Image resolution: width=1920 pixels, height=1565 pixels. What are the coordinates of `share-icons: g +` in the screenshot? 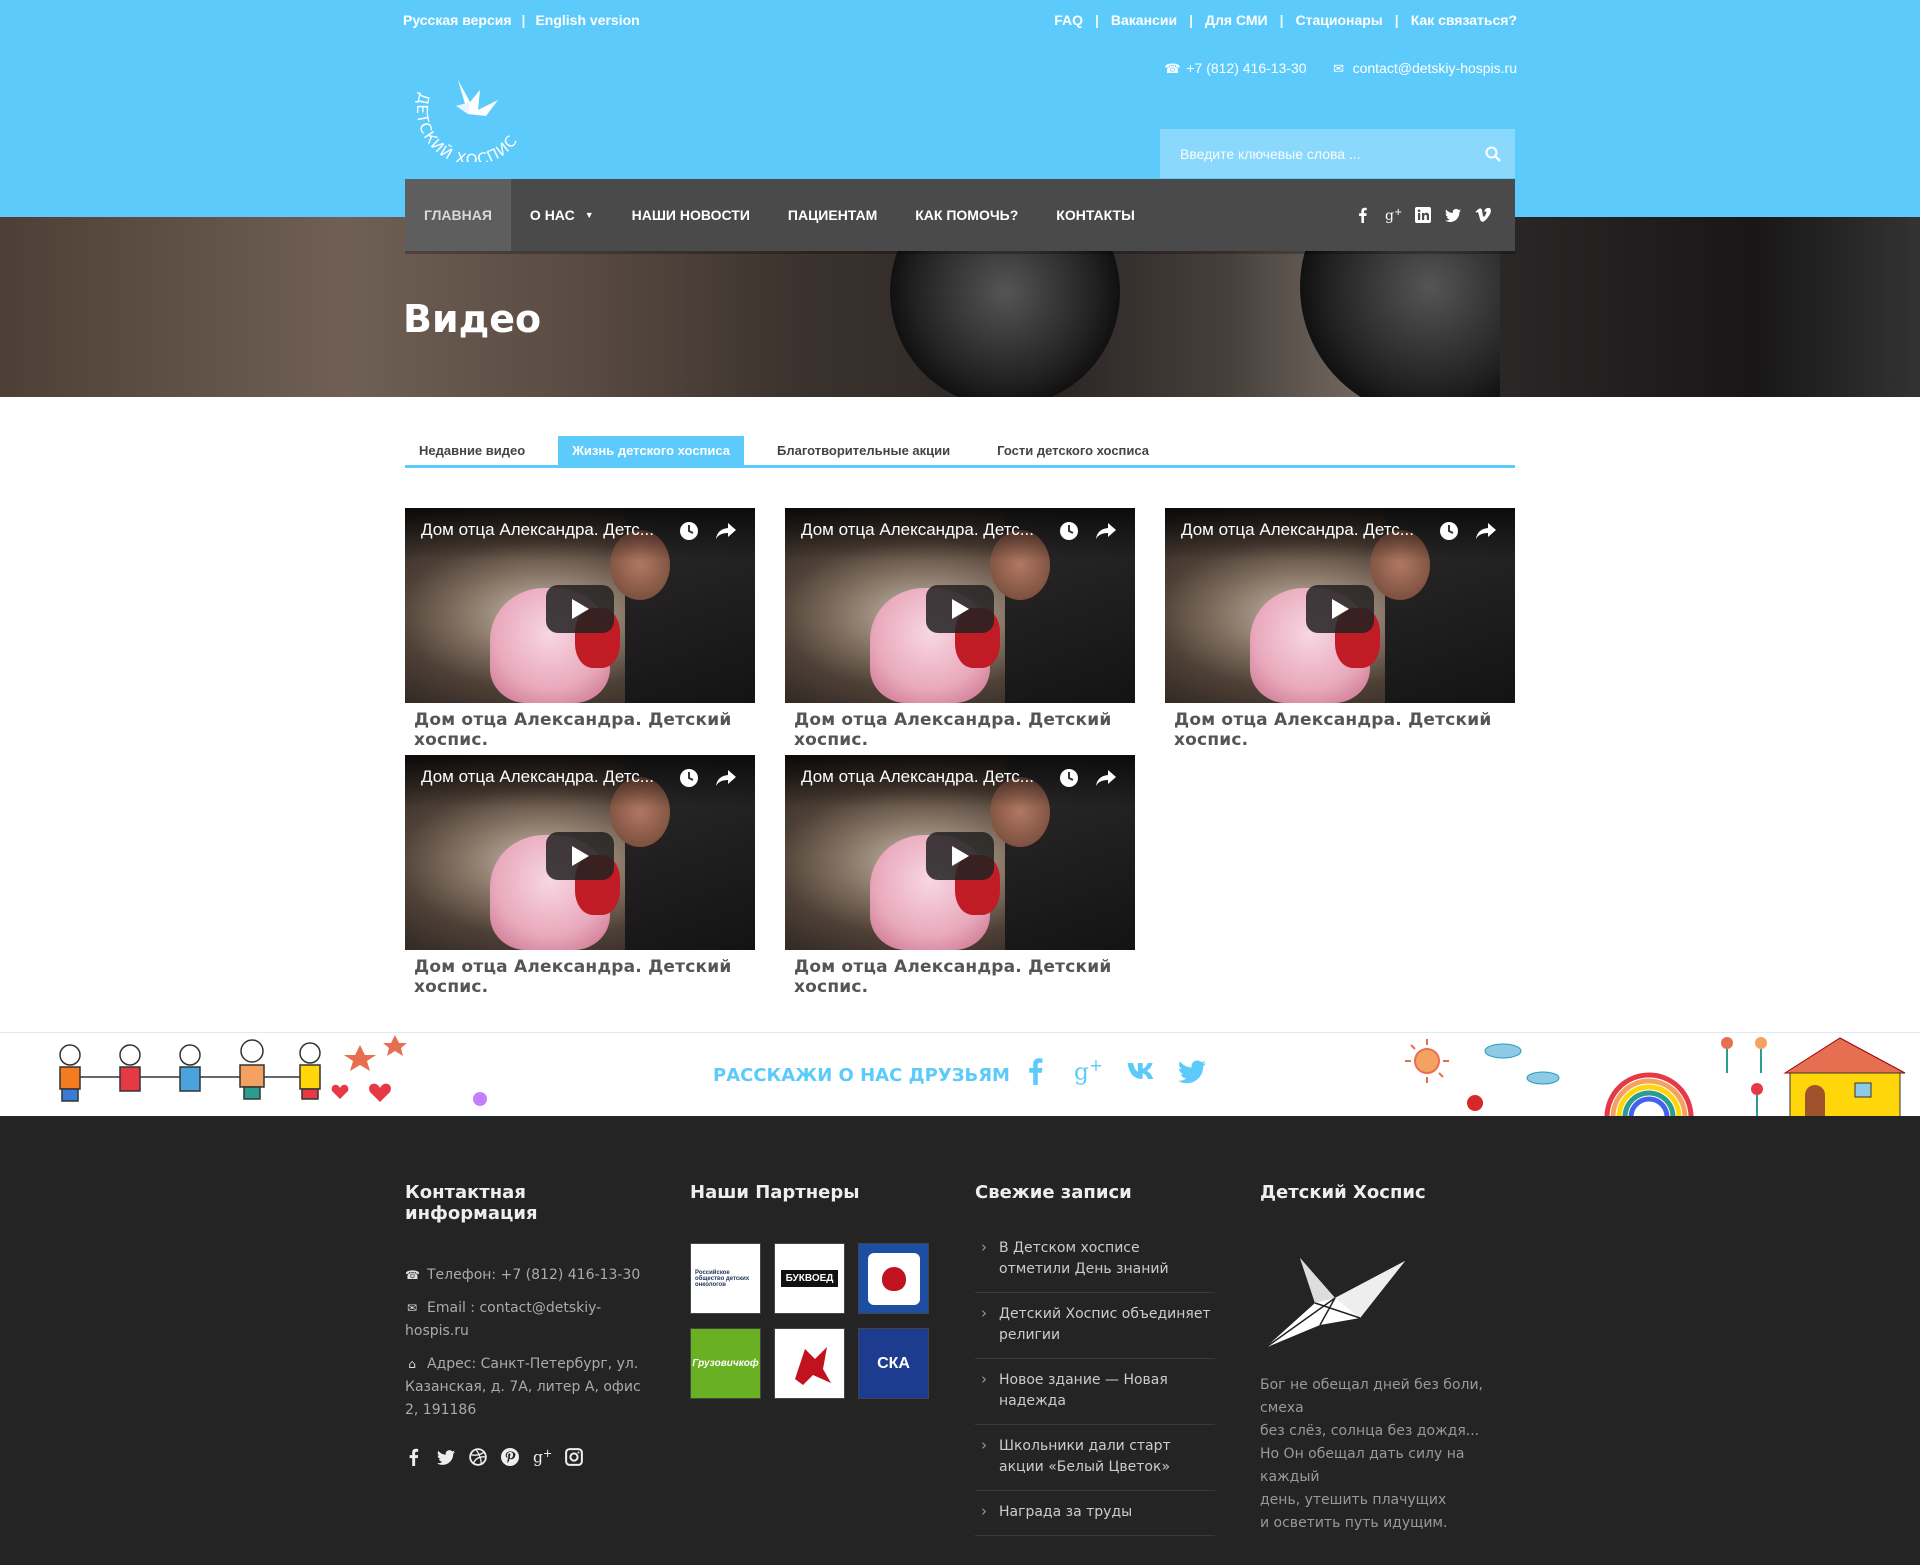 It's located at (1114, 1070).